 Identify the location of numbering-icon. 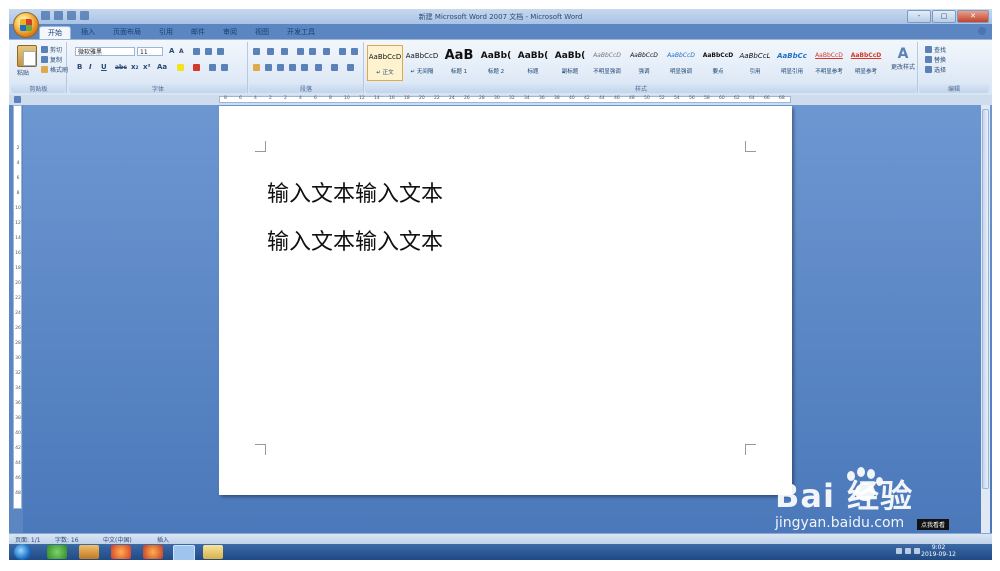
(270, 51).